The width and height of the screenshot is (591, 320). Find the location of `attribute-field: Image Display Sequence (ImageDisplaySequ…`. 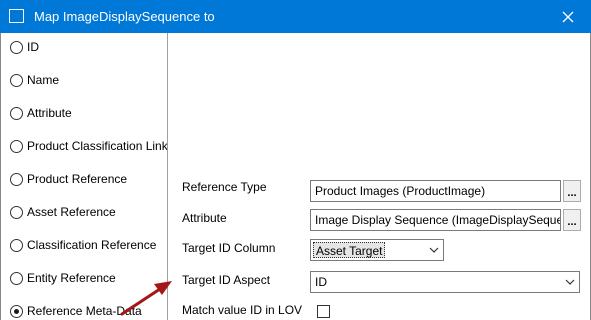

attribute-field: Image Display Sequence (ImageDisplaySequ… is located at coordinates (435, 220).